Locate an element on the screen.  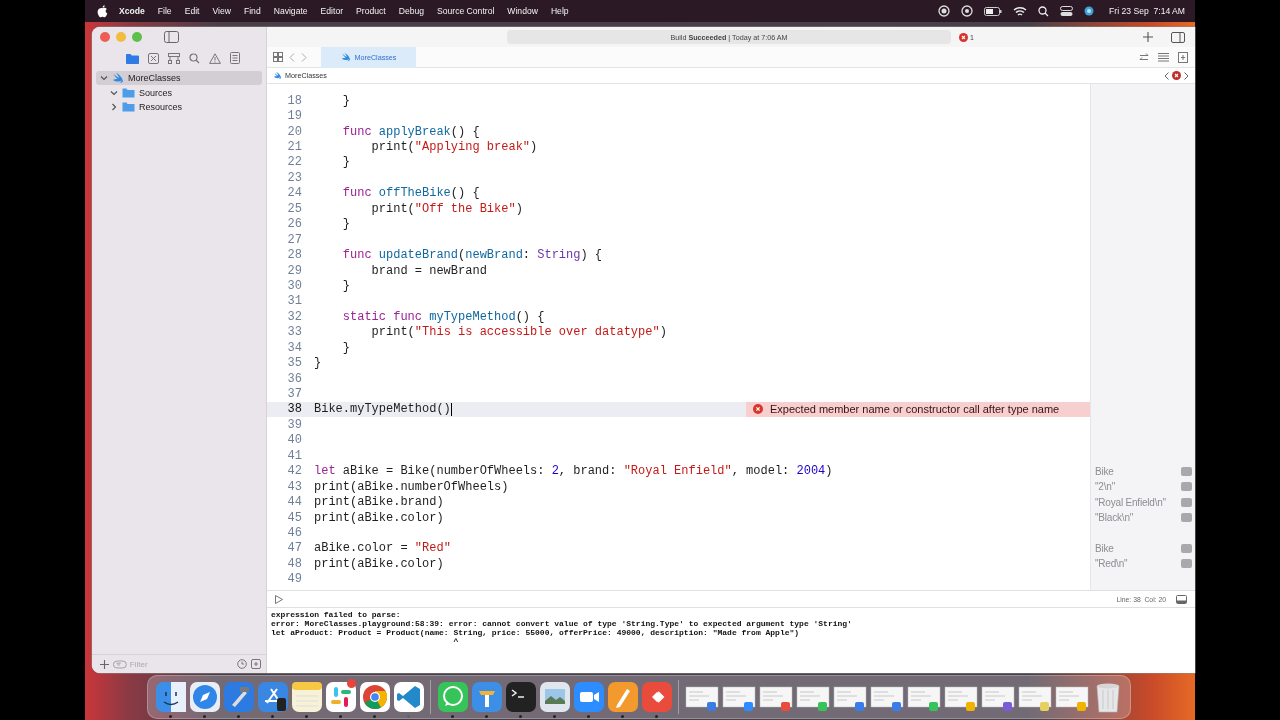
code-line: let aBike = Bike(numberOfWheels: 2, brand: "Royal Enfield", model: 2004) is located at coordinates (573, 471).